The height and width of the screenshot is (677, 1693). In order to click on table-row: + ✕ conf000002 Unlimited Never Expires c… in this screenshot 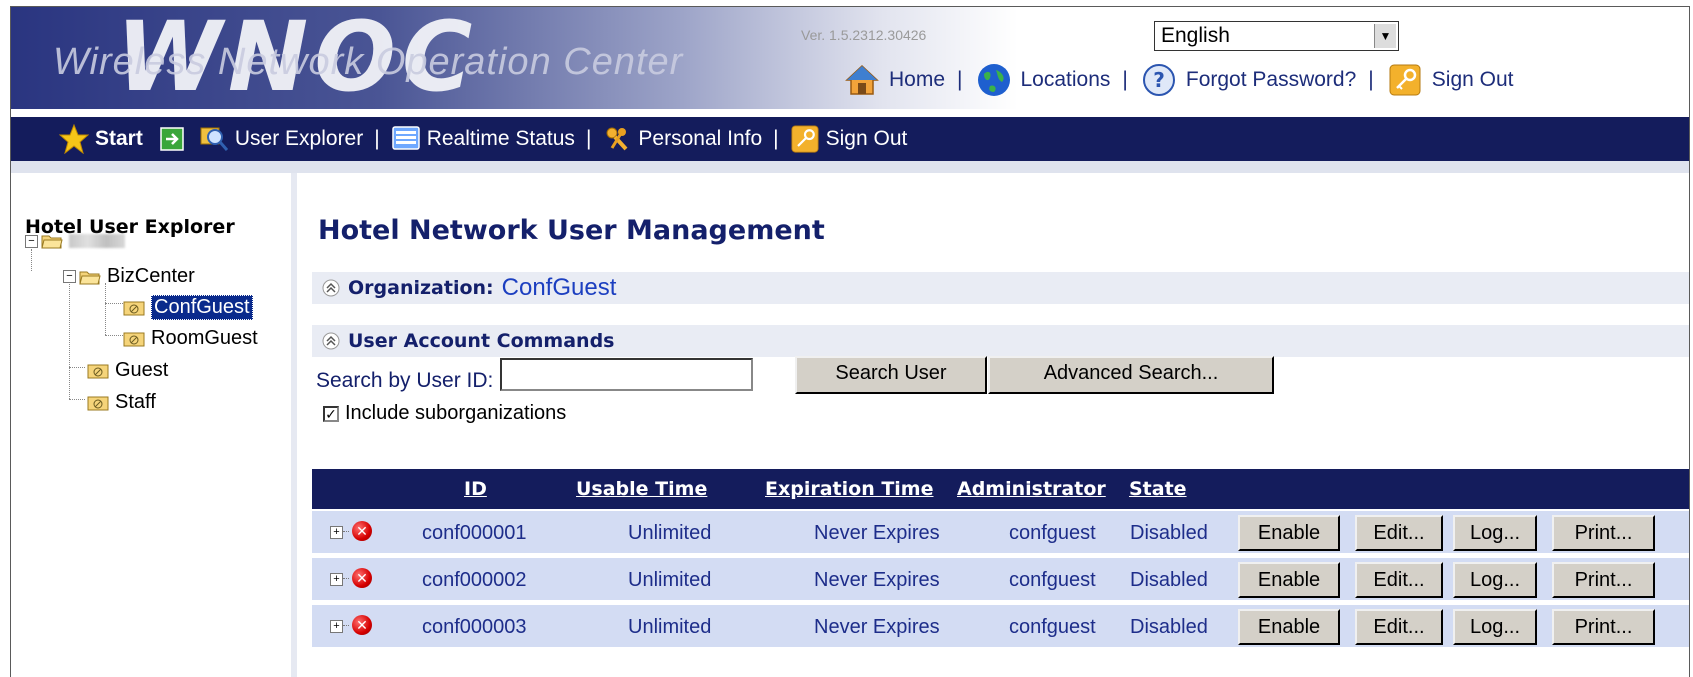, I will do `click(1000, 579)`.